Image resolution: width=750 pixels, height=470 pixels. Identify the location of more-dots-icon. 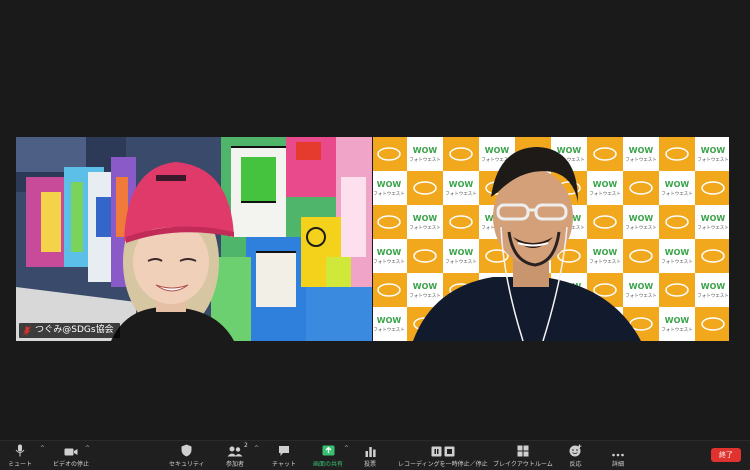
(618, 455).